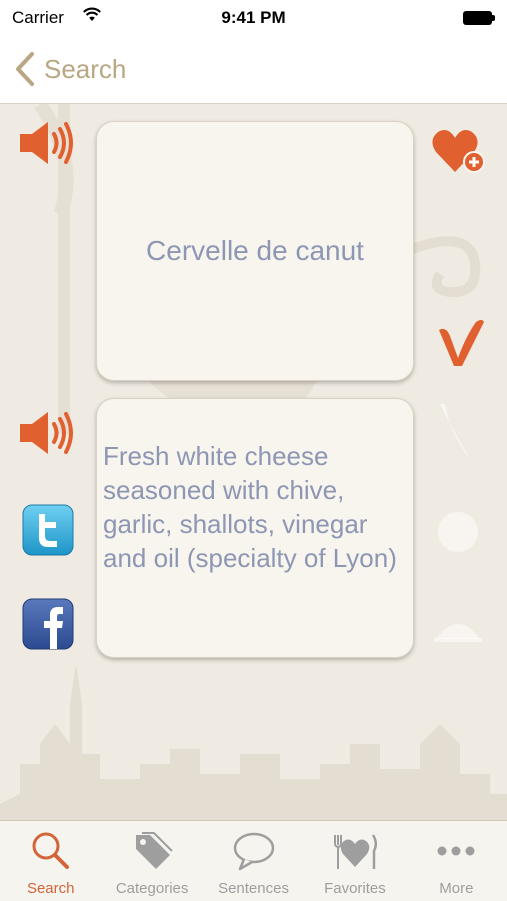  What do you see at coordinates (50, 850) in the screenshot?
I see `search-icon` at bounding box center [50, 850].